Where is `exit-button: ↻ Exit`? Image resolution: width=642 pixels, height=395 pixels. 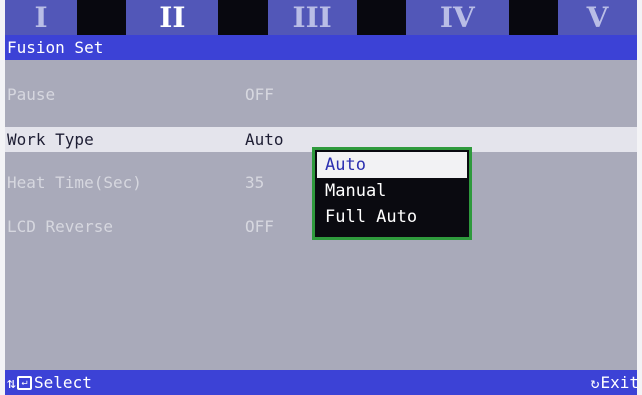 exit-button: ↻ Exit is located at coordinates (614, 382).